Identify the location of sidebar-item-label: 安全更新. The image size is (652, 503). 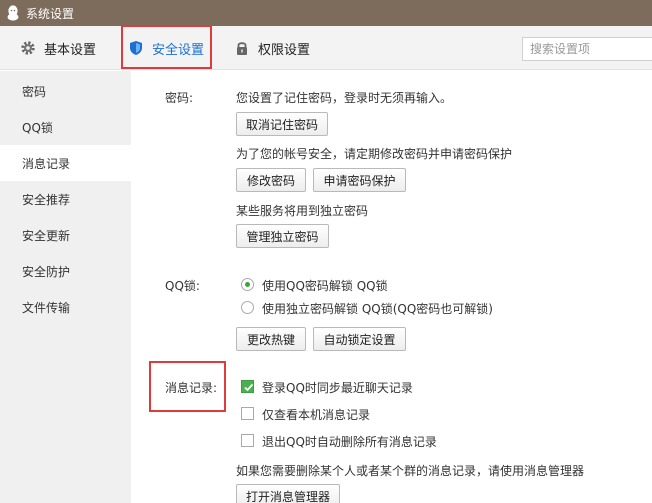
(46, 235).